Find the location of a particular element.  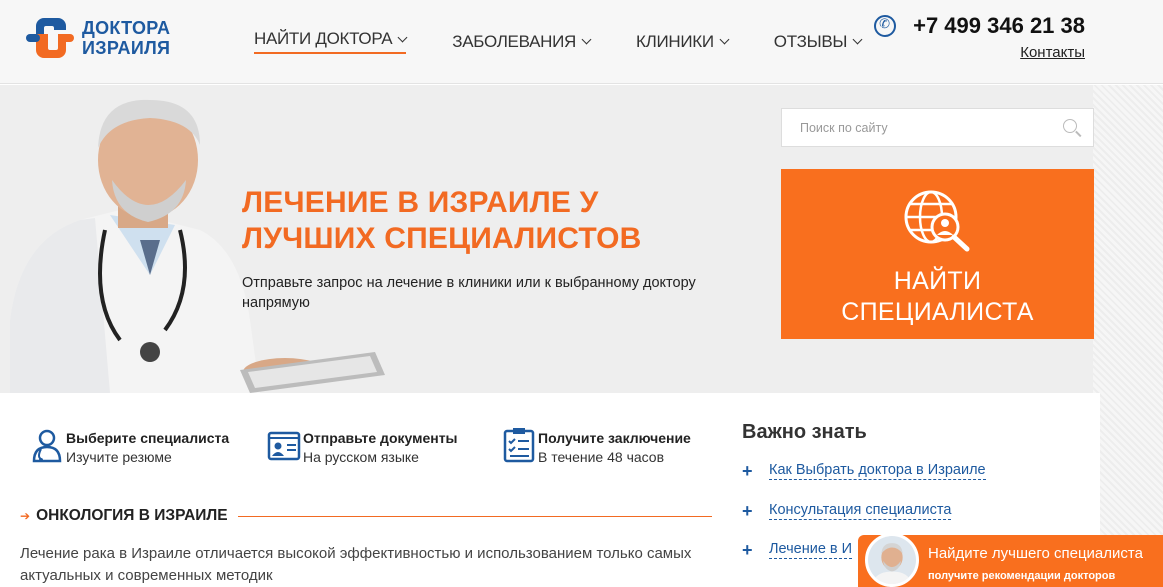

doctor-avatar is located at coordinates (892, 560).